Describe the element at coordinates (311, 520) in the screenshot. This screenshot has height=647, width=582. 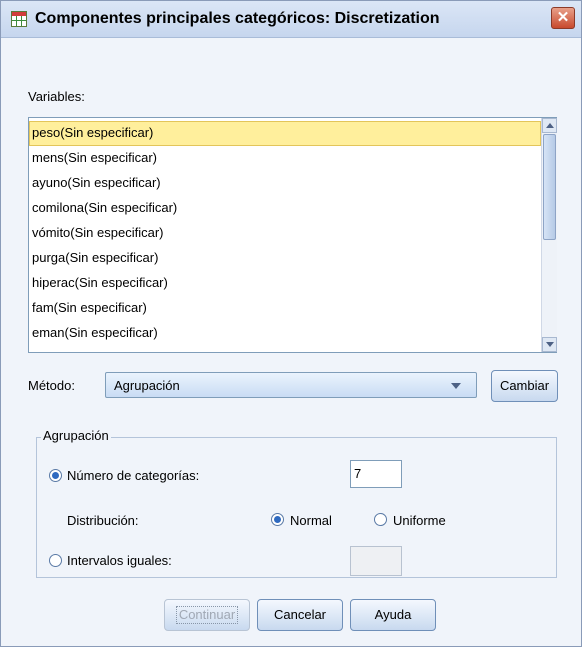
I see `normal-label: Normal` at that location.